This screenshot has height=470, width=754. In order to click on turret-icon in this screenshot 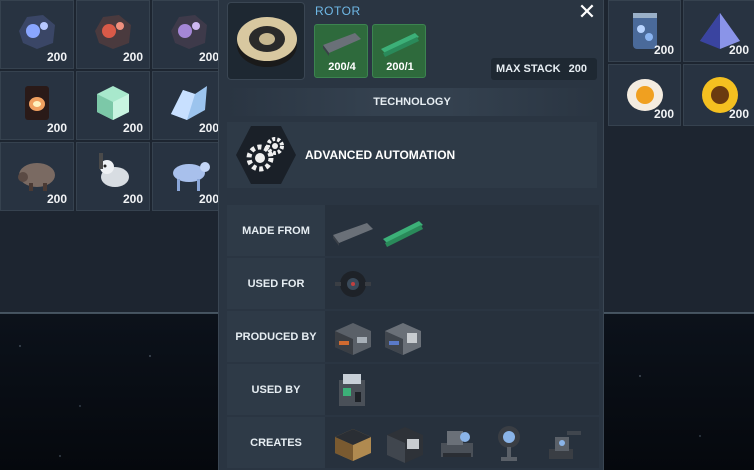, I will do `click(561, 443)`.